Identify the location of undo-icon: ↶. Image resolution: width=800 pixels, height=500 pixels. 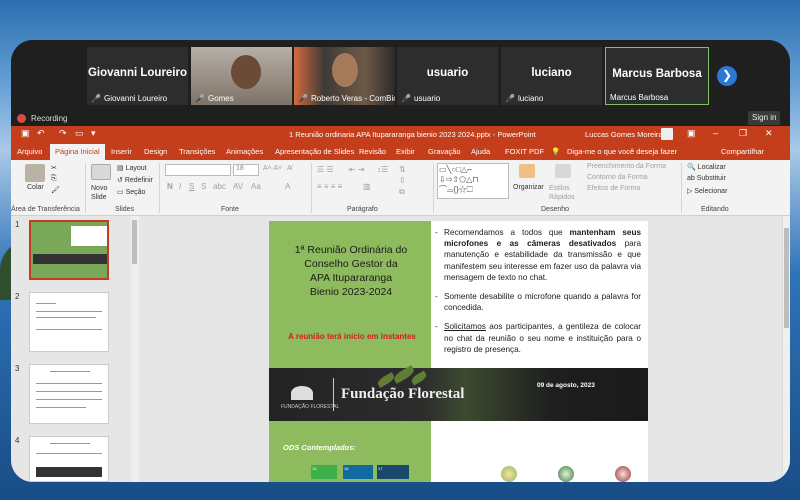
(41, 133).